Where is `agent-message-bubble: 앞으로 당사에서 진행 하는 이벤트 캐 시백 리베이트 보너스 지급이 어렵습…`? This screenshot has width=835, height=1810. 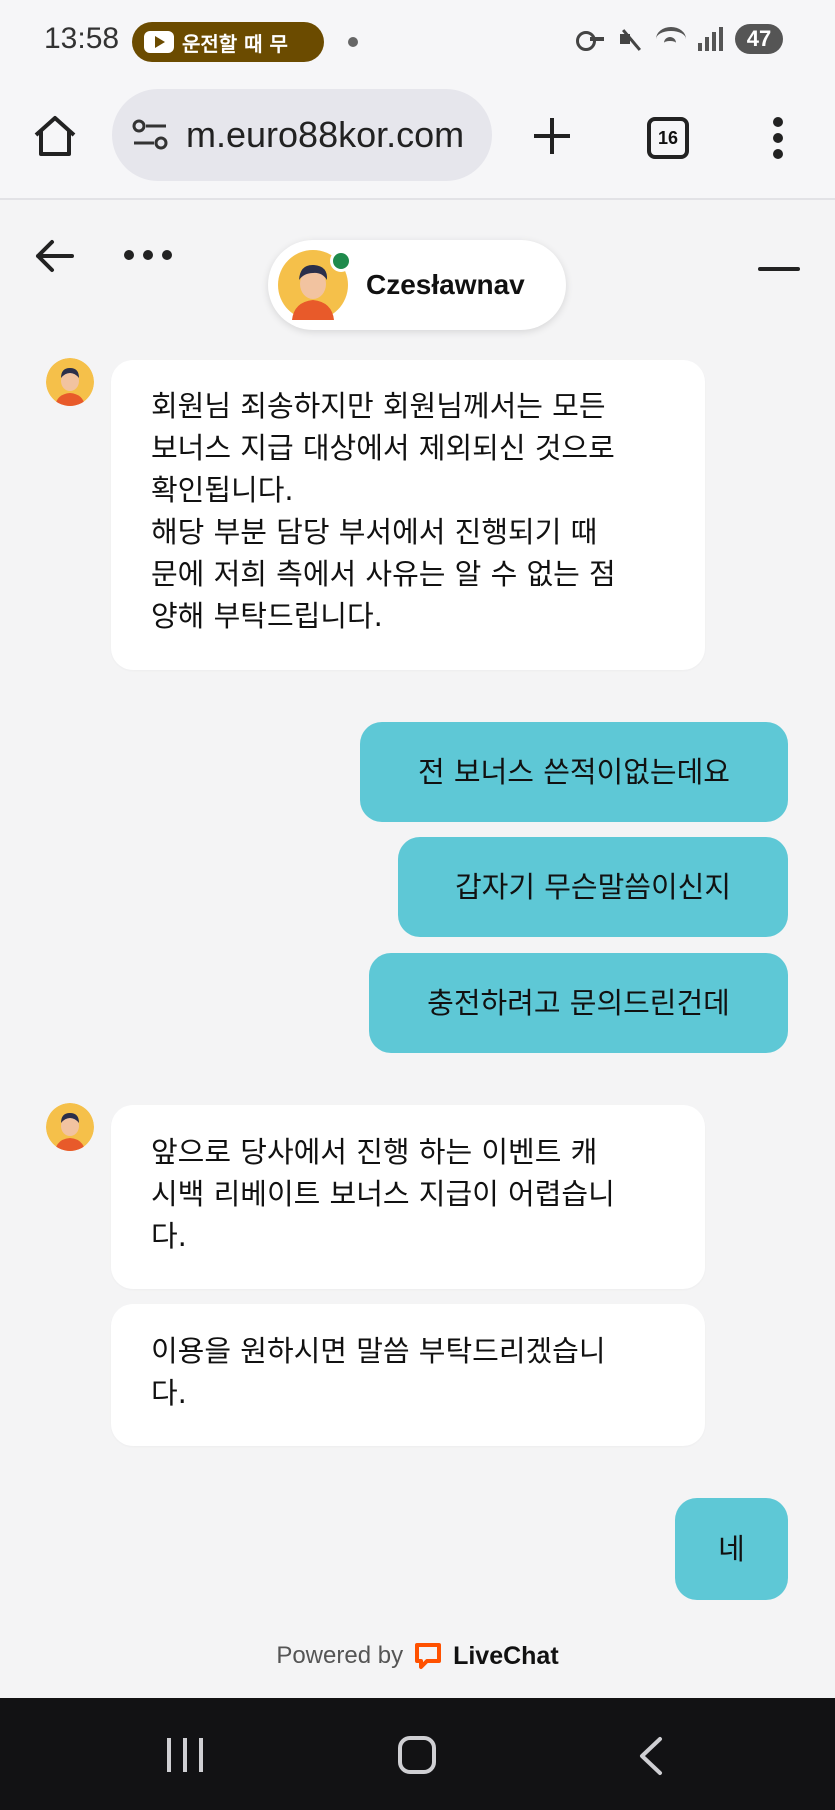
agent-message-bubble: 앞으로 당사에서 진행 하는 이벤트 캐 시백 리베이트 보너스 지급이 어렵습… is located at coordinates (408, 1197).